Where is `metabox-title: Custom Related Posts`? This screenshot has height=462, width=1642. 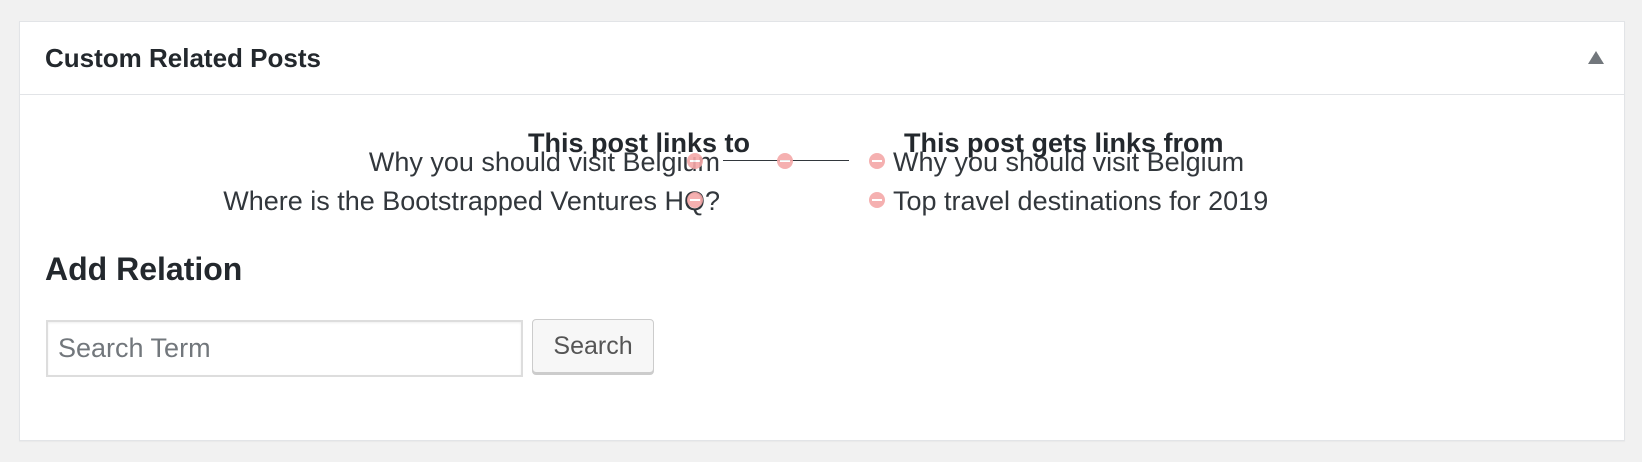 metabox-title: Custom Related Posts is located at coordinates (183, 58).